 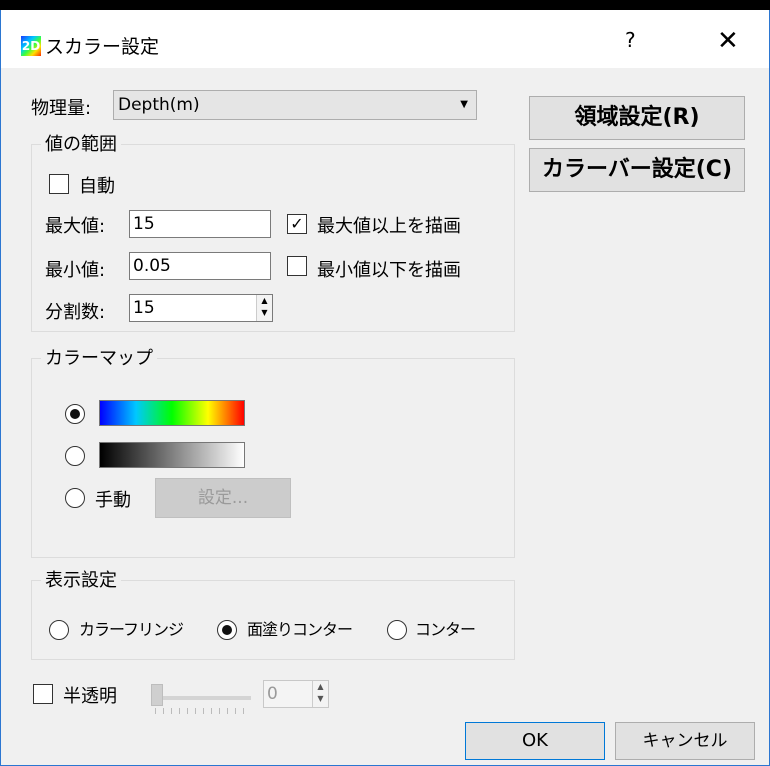 What do you see at coordinates (385, 39) in the screenshot?
I see `title-bar: 2D スカラー設定 ? ✕` at bounding box center [385, 39].